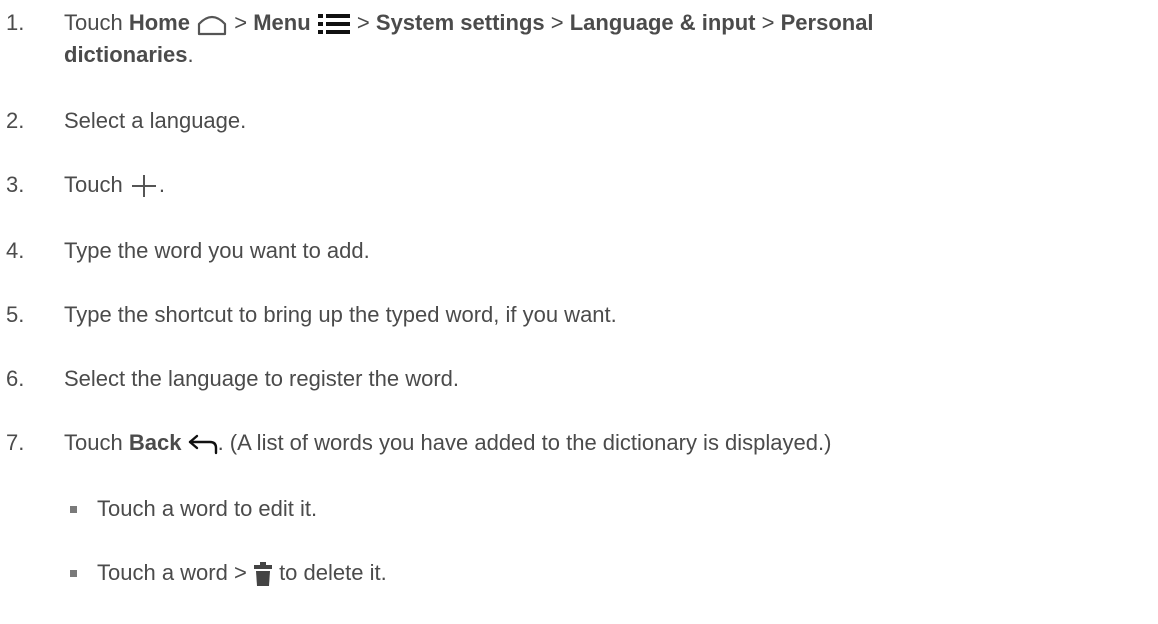 Image resolution: width=1158 pixels, height=624 pixels. What do you see at coordinates (172, 572) in the screenshot?
I see `sub-item-before: Touch a word >` at bounding box center [172, 572].